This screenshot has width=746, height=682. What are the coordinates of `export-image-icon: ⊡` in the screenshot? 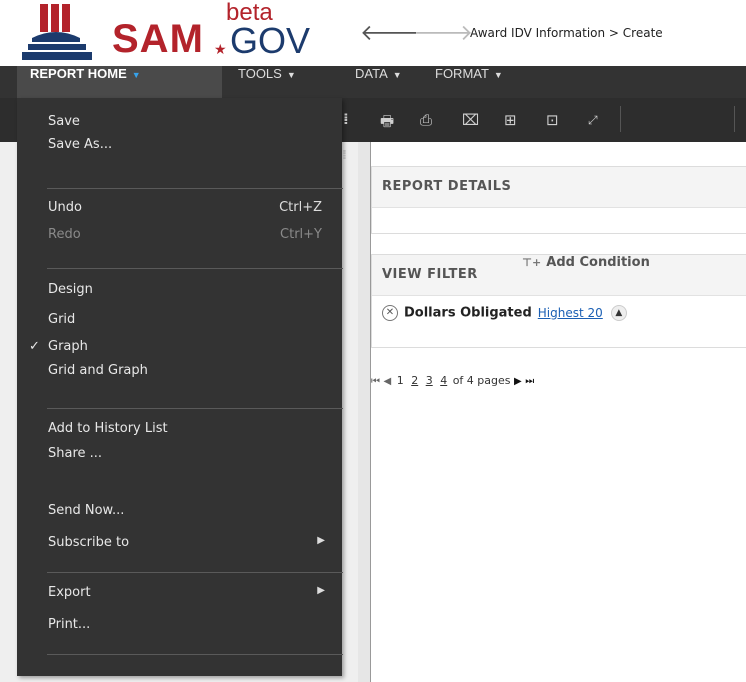 It's located at (552, 120).